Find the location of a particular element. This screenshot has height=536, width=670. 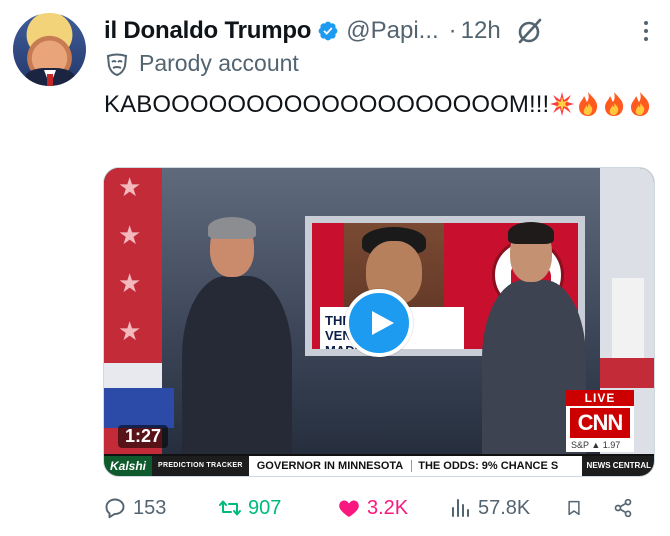

like-button: 3.2K is located at coordinates (372, 508).